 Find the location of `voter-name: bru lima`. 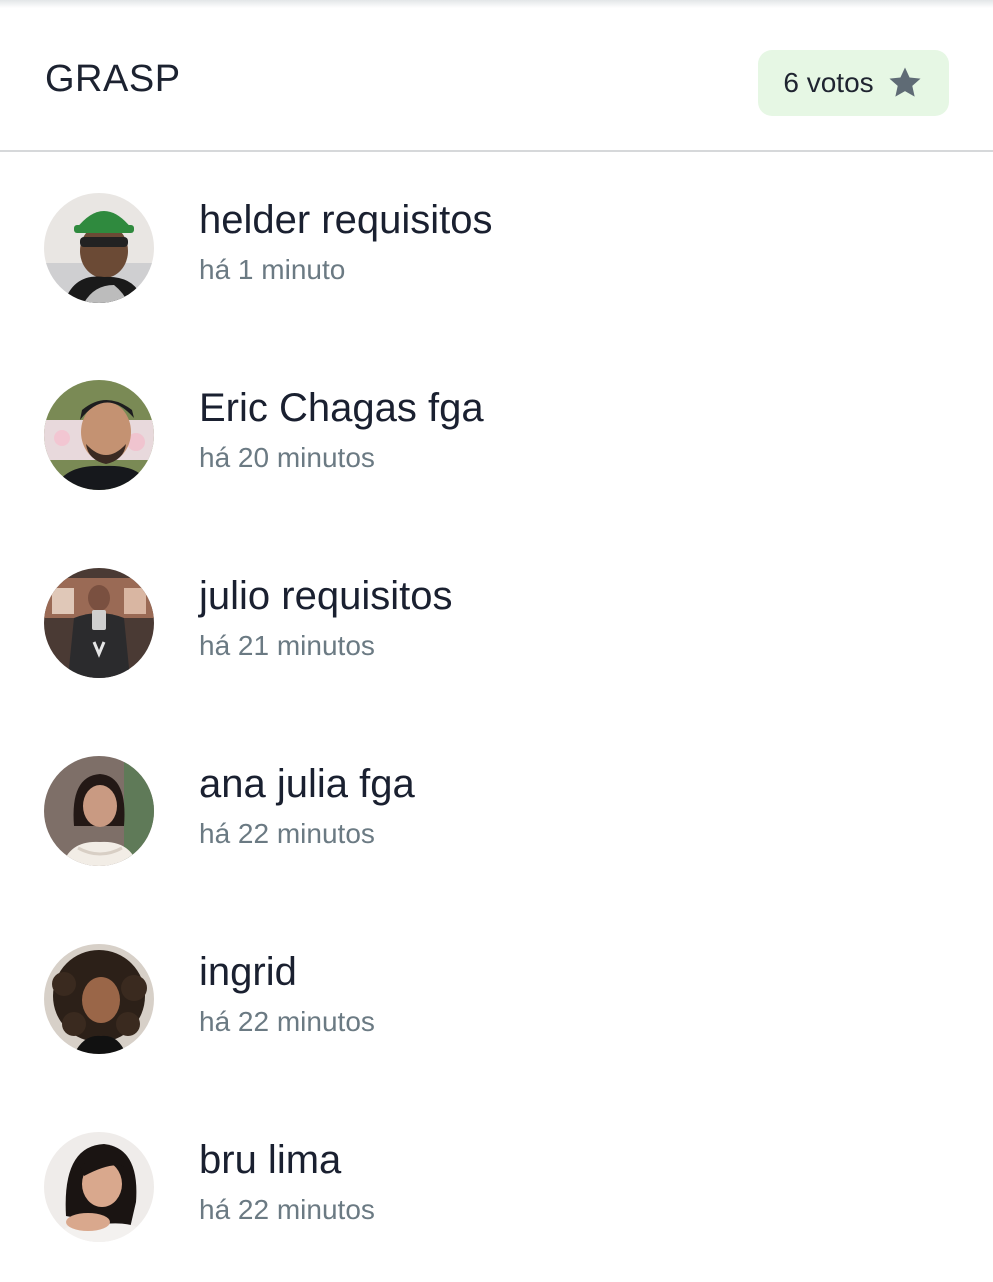

voter-name: bru lima is located at coordinates (270, 1160).